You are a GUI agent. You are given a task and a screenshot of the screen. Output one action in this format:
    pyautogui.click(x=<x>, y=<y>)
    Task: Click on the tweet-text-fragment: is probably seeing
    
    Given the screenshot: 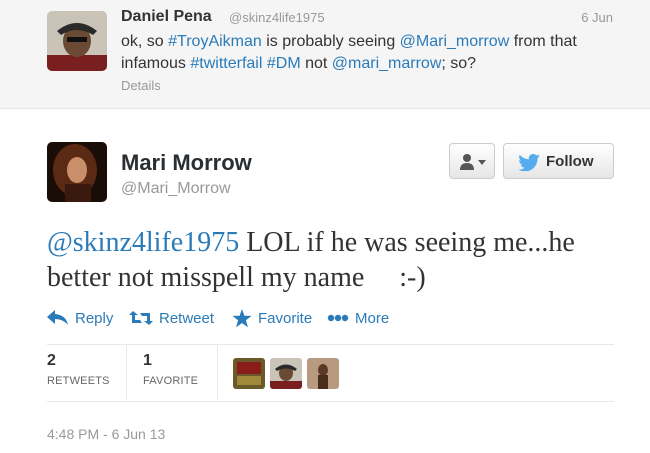 What is the action you would take?
    pyautogui.click(x=330, y=41)
    